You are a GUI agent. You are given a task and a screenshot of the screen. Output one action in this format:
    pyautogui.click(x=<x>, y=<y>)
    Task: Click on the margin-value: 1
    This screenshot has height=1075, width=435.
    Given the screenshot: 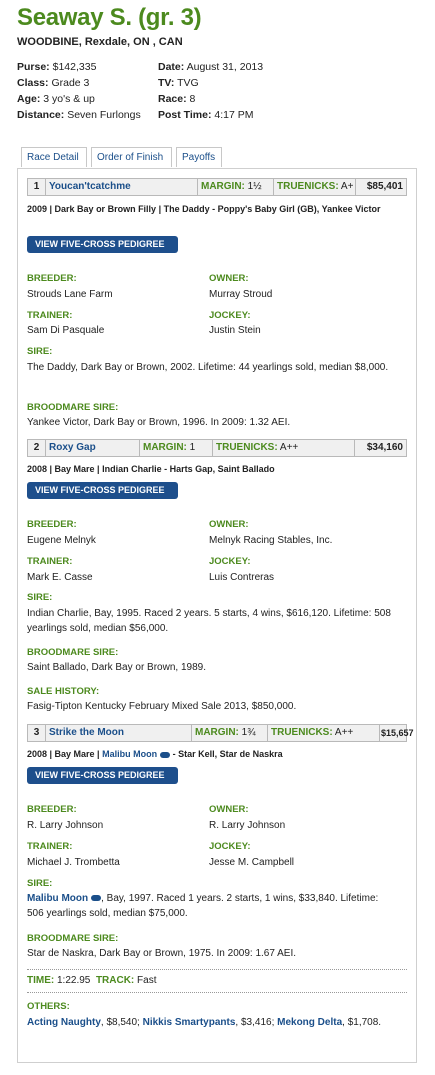 What is the action you would take?
    pyautogui.click(x=192, y=447)
    